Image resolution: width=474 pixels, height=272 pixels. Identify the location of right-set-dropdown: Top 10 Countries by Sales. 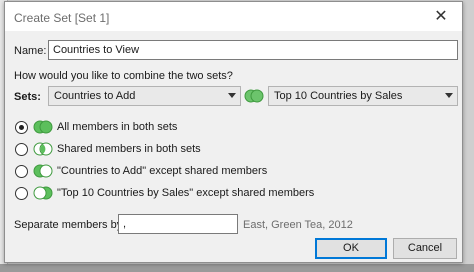
(363, 96).